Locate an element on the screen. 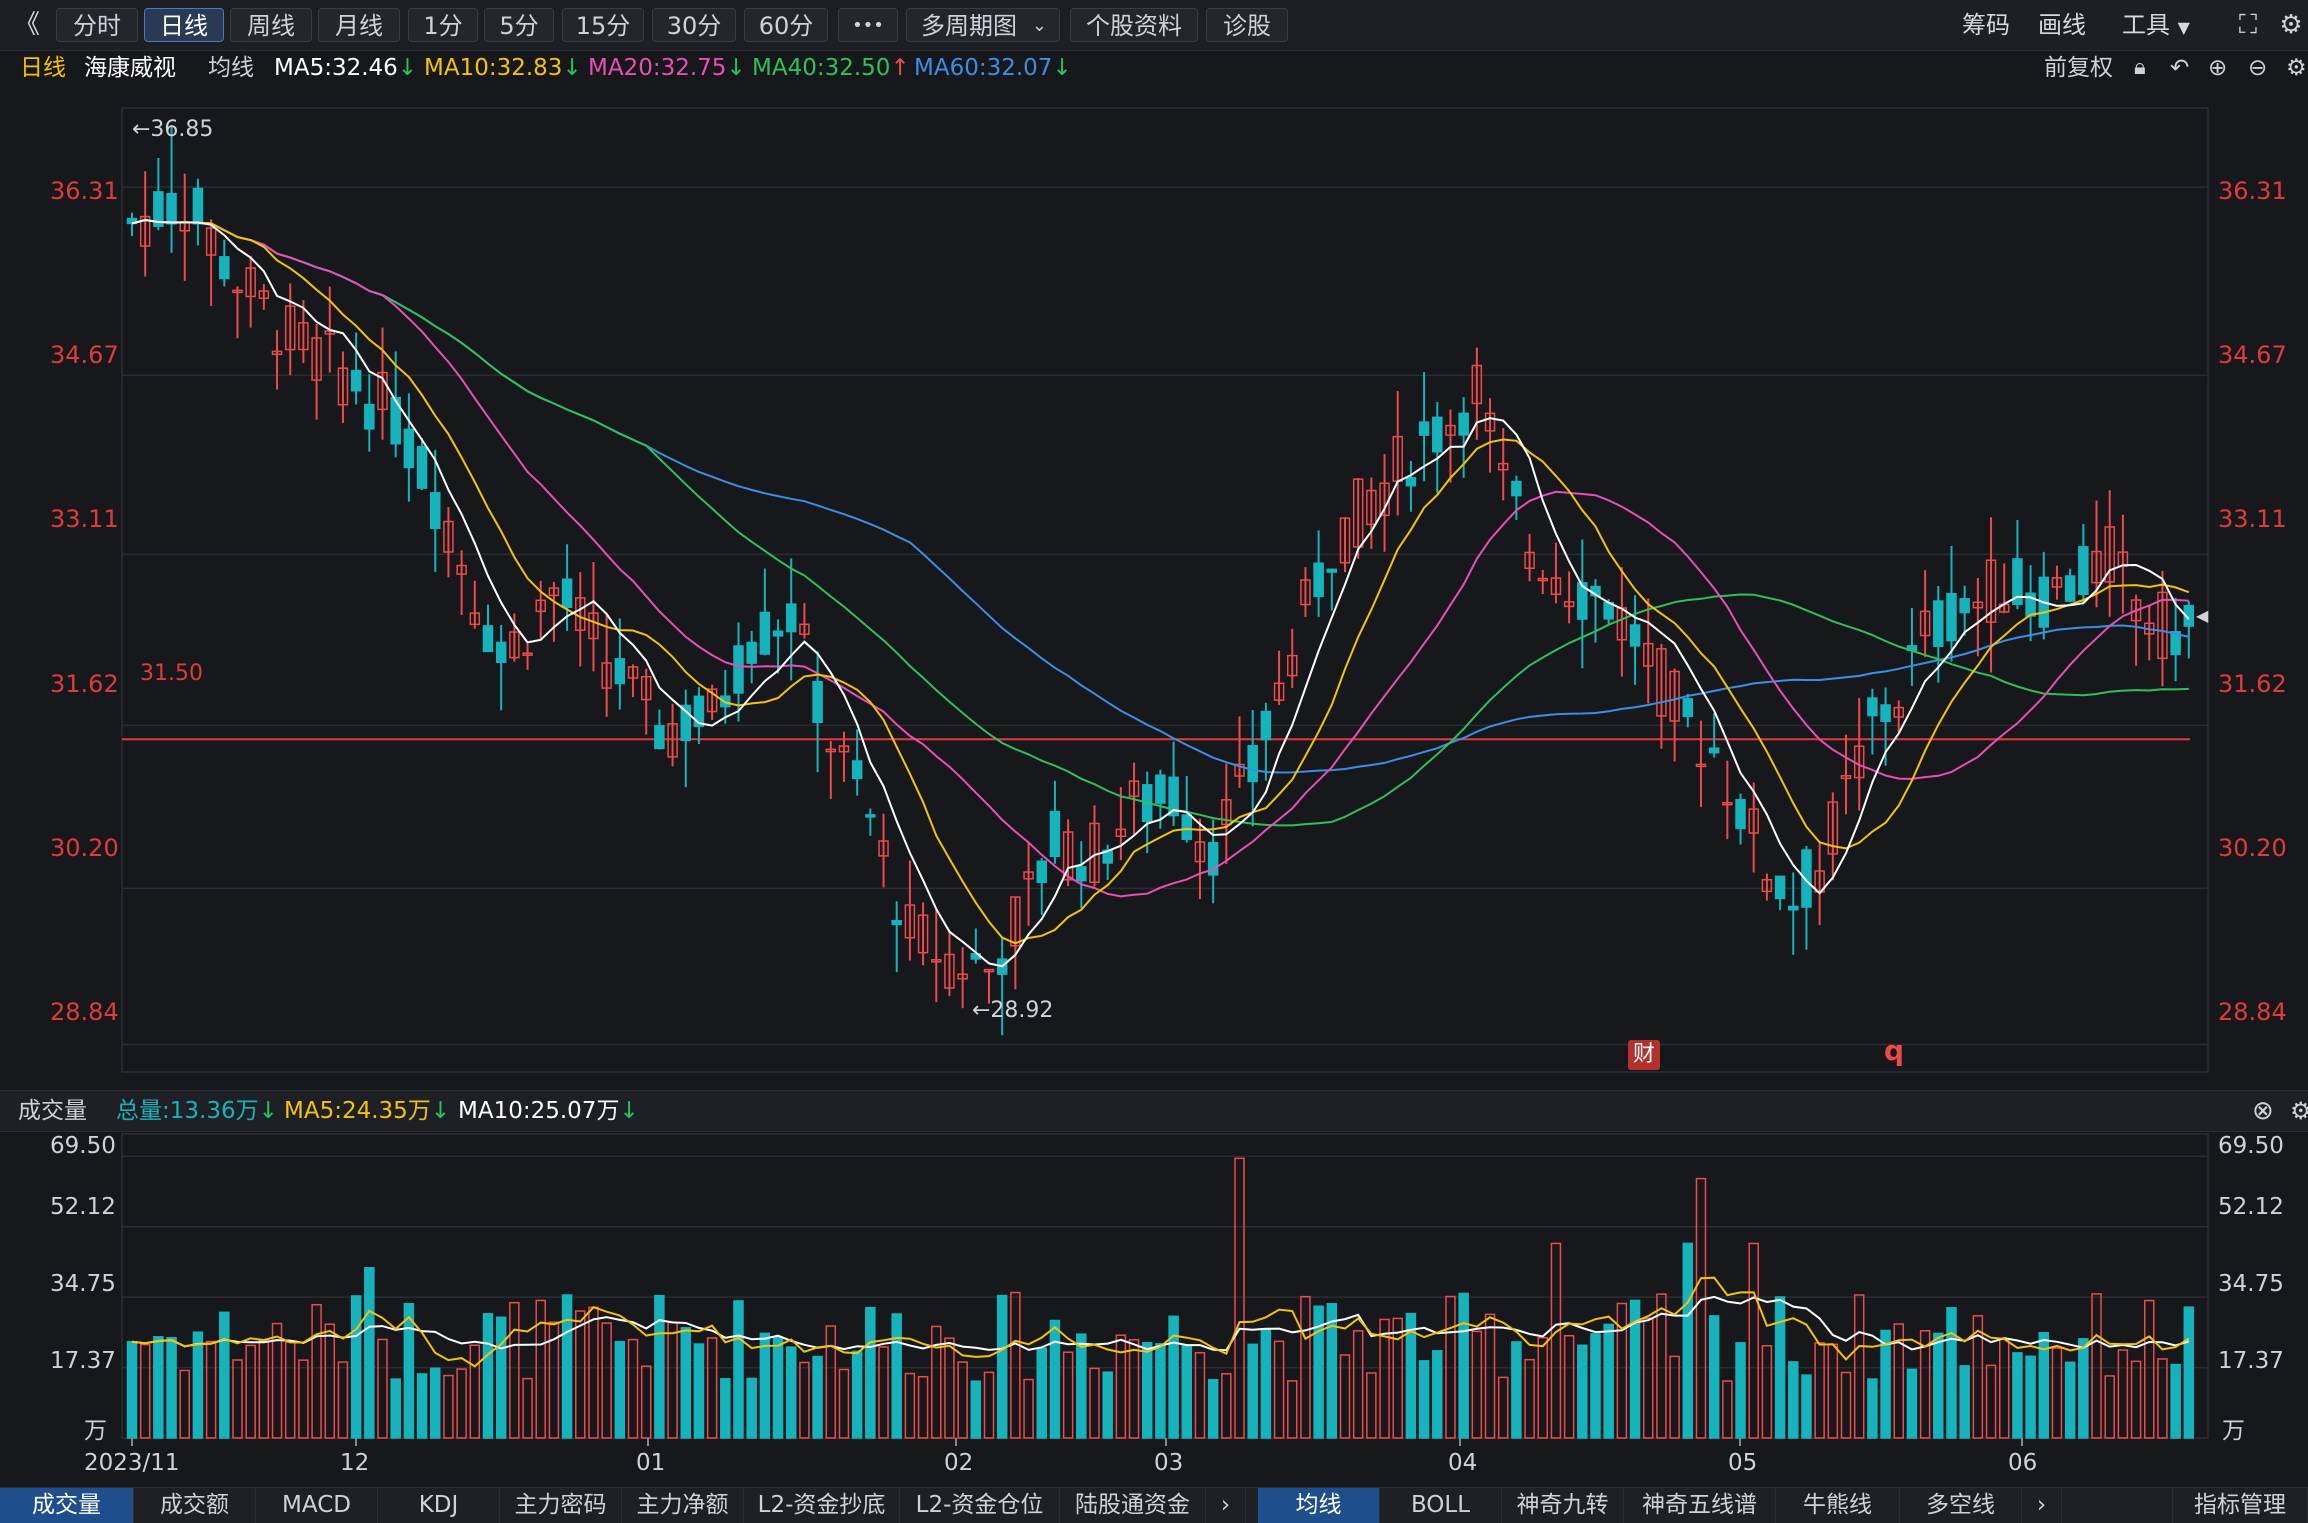 The image size is (2308, 1523). date-tick: 06 is located at coordinates (2023, 1463).